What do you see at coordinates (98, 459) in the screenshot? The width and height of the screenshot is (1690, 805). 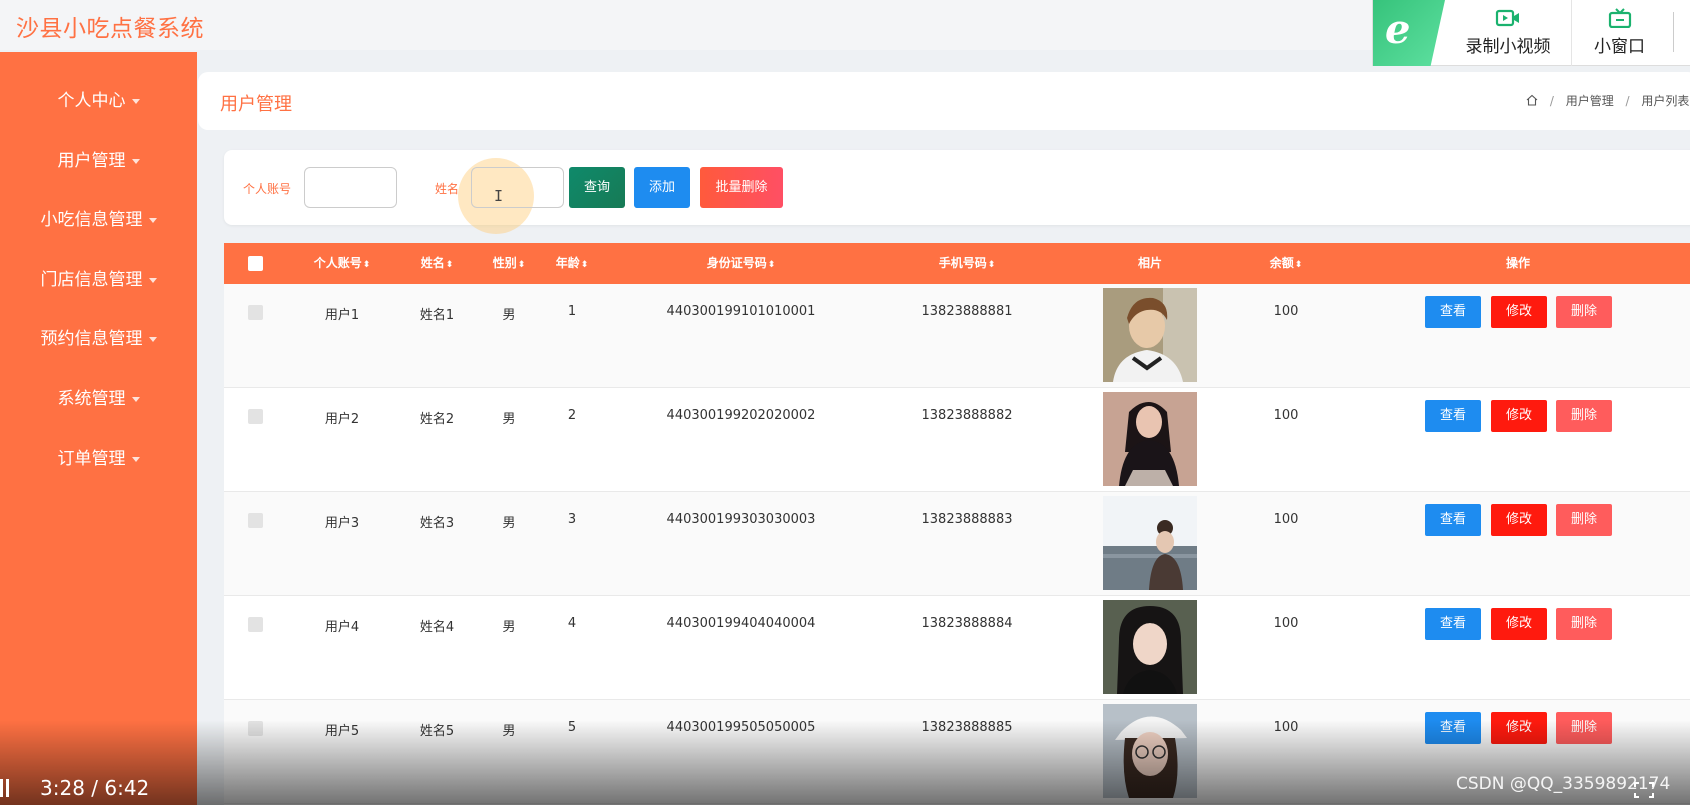 I see `sidebar-item-order-management: 订单管理` at bounding box center [98, 459].